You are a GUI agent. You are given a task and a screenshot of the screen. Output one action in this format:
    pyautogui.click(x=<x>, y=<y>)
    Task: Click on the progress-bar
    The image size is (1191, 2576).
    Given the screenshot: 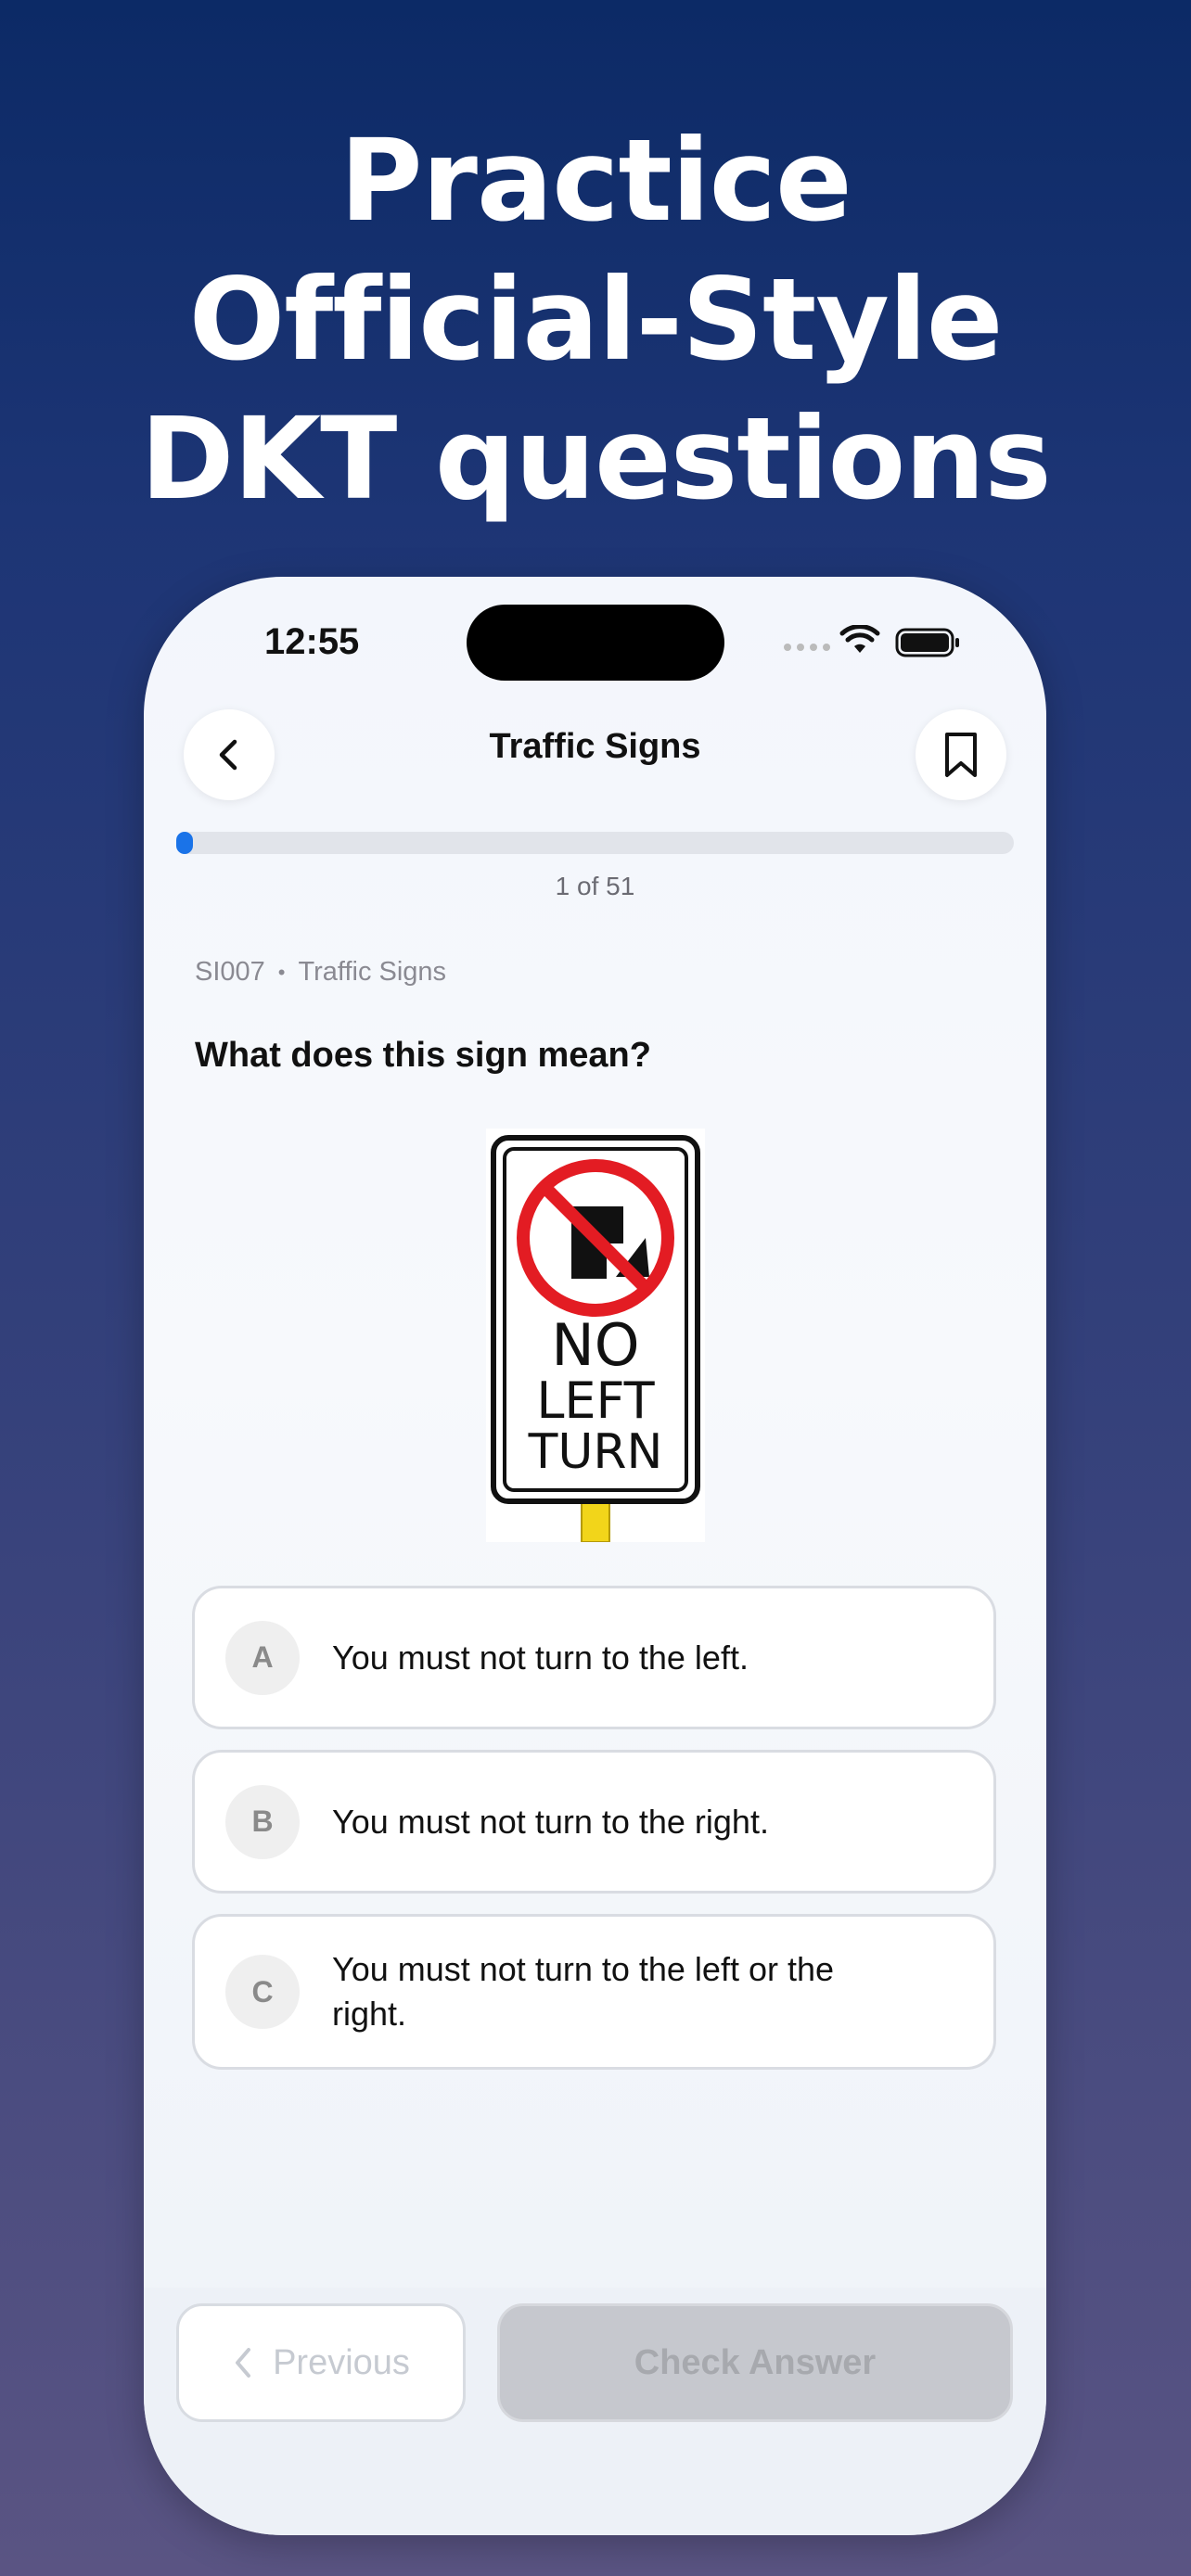 What is the action you would take?
    pyautogui.click(x=595, y=843)
    